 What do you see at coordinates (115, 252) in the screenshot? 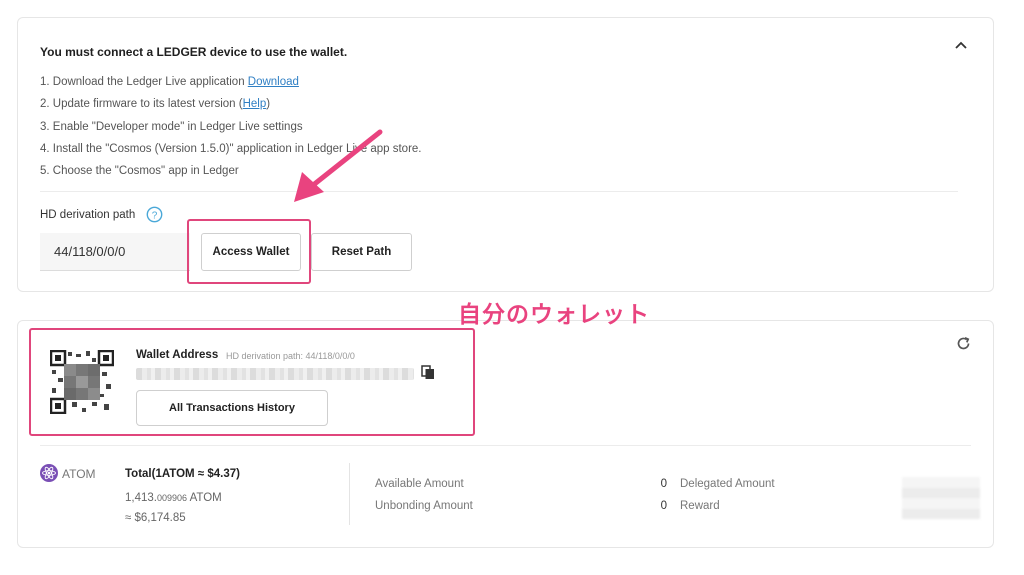
I see `hd-path-input` at bounding box center [115, 252].